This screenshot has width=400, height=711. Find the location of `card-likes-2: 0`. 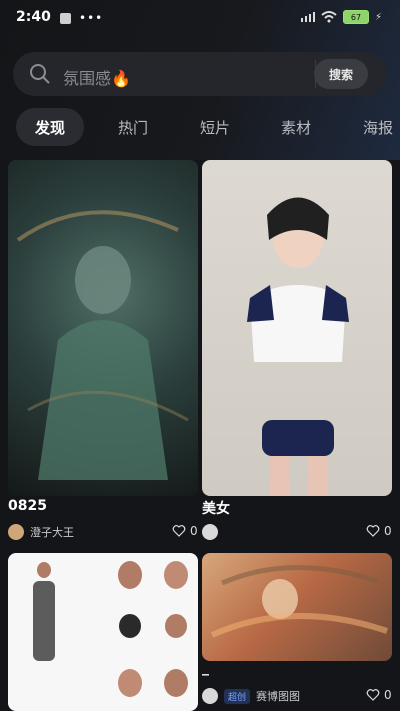

card-likes-2: 0 is located at coordinates (379, 531).